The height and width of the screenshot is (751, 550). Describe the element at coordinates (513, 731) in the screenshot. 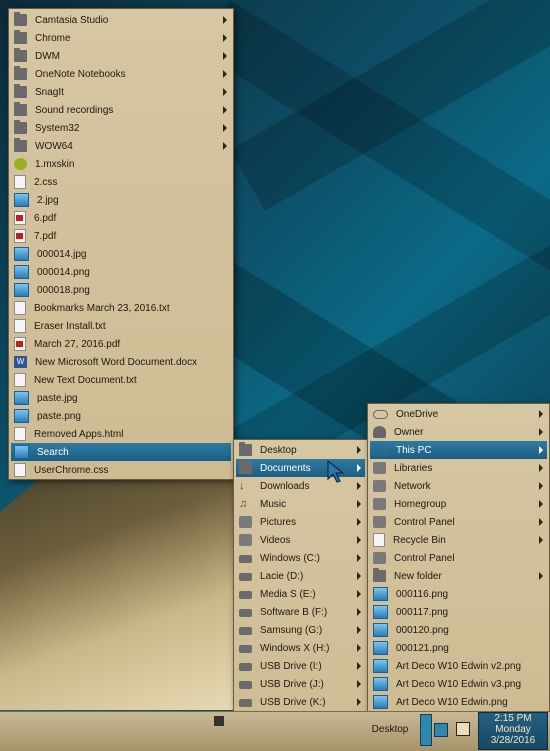

I see `system-clock: 2:15 PM Monday 3/28/2016` at that location.